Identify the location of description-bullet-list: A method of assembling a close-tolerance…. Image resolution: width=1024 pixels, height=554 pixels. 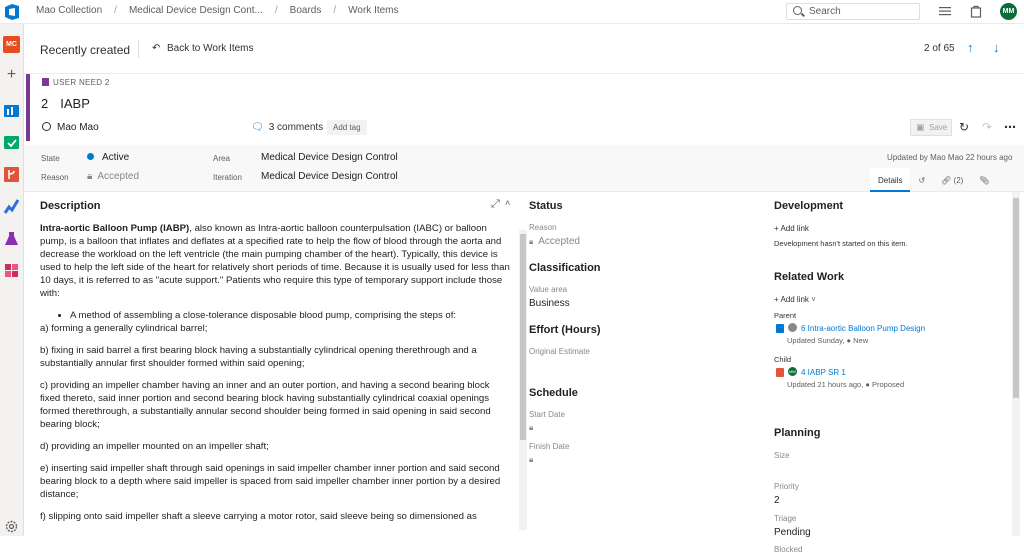
(290, 315).